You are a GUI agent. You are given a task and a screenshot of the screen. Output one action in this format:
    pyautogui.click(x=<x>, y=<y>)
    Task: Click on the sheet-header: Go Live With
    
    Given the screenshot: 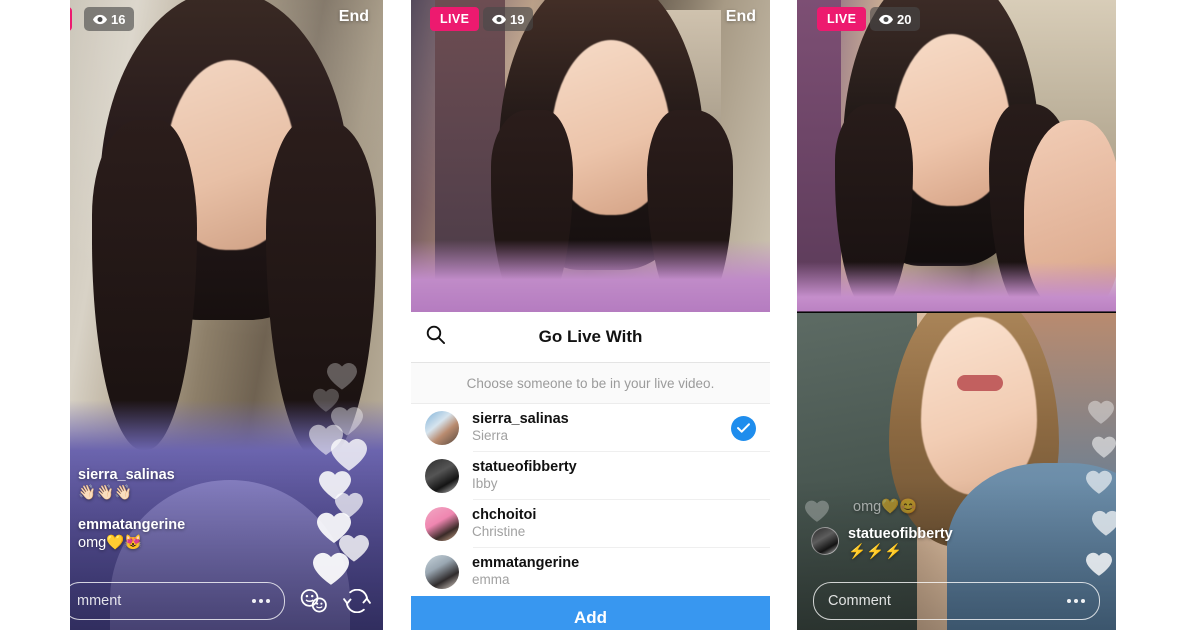 What is the action you would take?
    pyautogui.click(x=590, y=337)
    